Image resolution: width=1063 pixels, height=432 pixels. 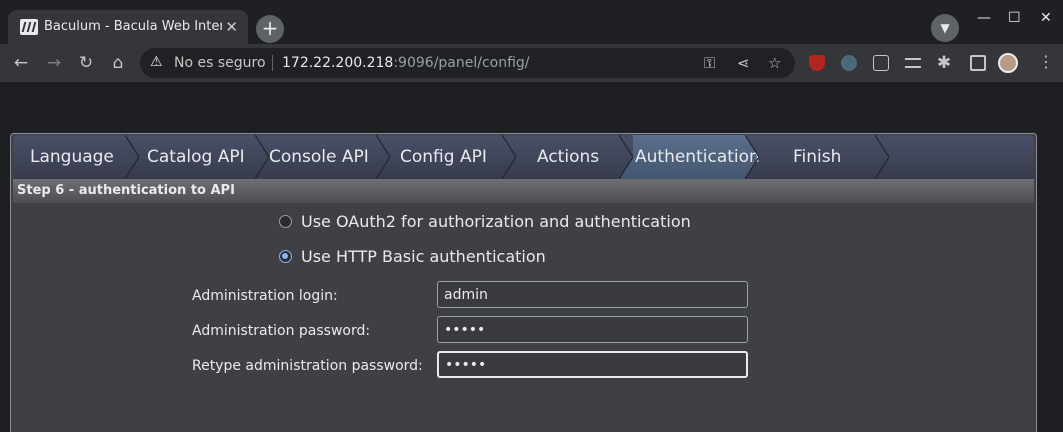 What do you see at coordinates (1046, 61) in the screenshot?
I see `browser-menu-icon: ⋮` at bounding box center [1046, 61].